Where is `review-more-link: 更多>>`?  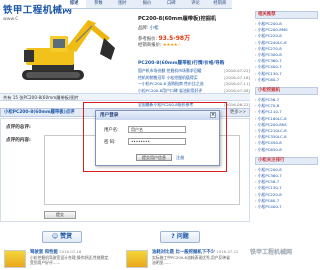 review-more-link: 更多>> is located at coordinates (238, 112).